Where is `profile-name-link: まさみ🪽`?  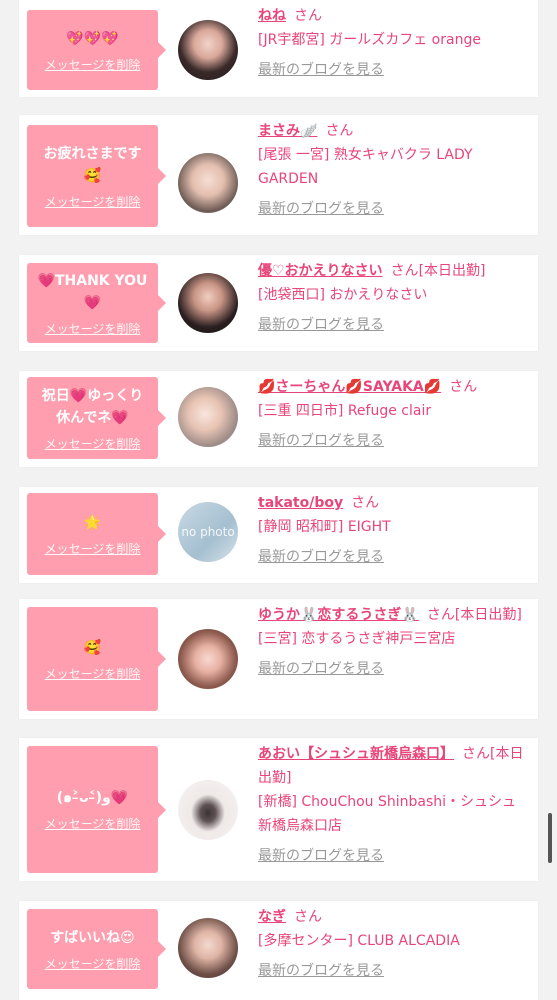
profile-name-link: まさみ🪽 is located at coordinates (287, 131).